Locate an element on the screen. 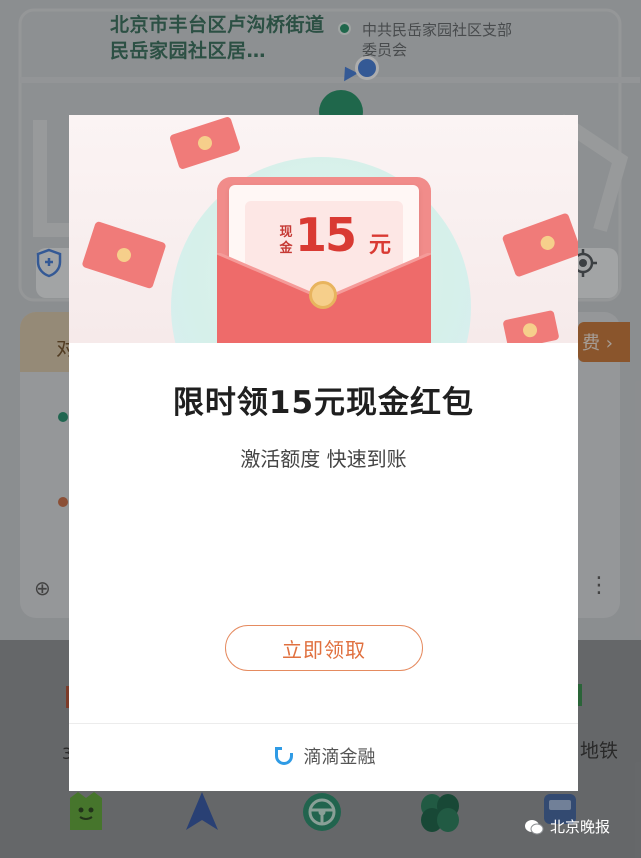 Image resolution: width=641 pixels, height=858 pixels. didi-finance-logo-icon is located at coordinates (283, 756).